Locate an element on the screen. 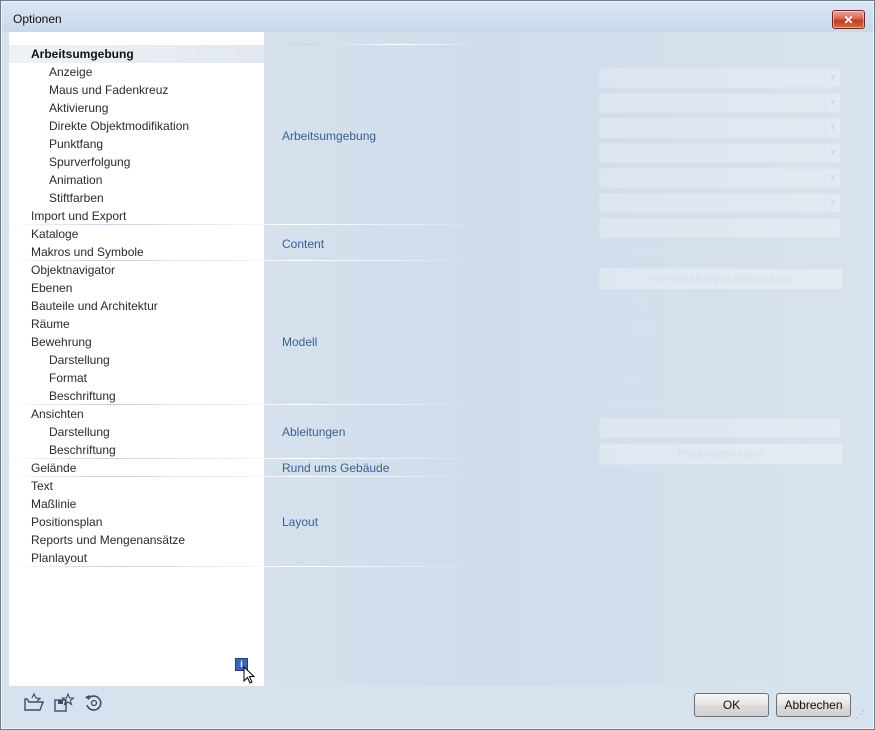  unit-select: m ▼ is located at coordinates (720, 103).